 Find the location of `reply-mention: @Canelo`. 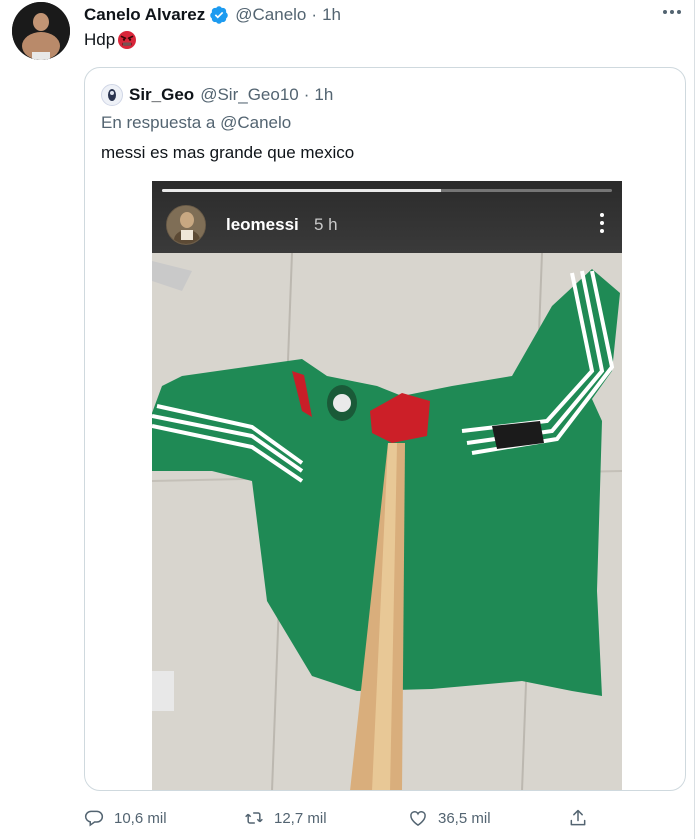

reply-mention: @Canelo is located at coordinates (256, 122).